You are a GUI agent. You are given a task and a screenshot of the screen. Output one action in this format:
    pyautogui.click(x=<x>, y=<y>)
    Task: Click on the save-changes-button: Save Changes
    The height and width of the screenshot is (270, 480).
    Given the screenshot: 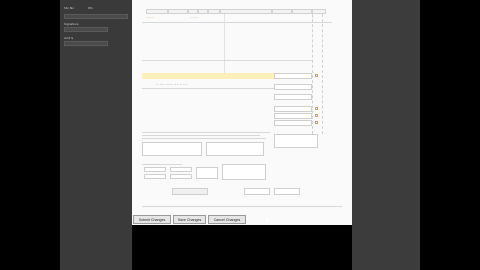 What is the action you would take?
    pyautogui.click(x=189, y=219)
    